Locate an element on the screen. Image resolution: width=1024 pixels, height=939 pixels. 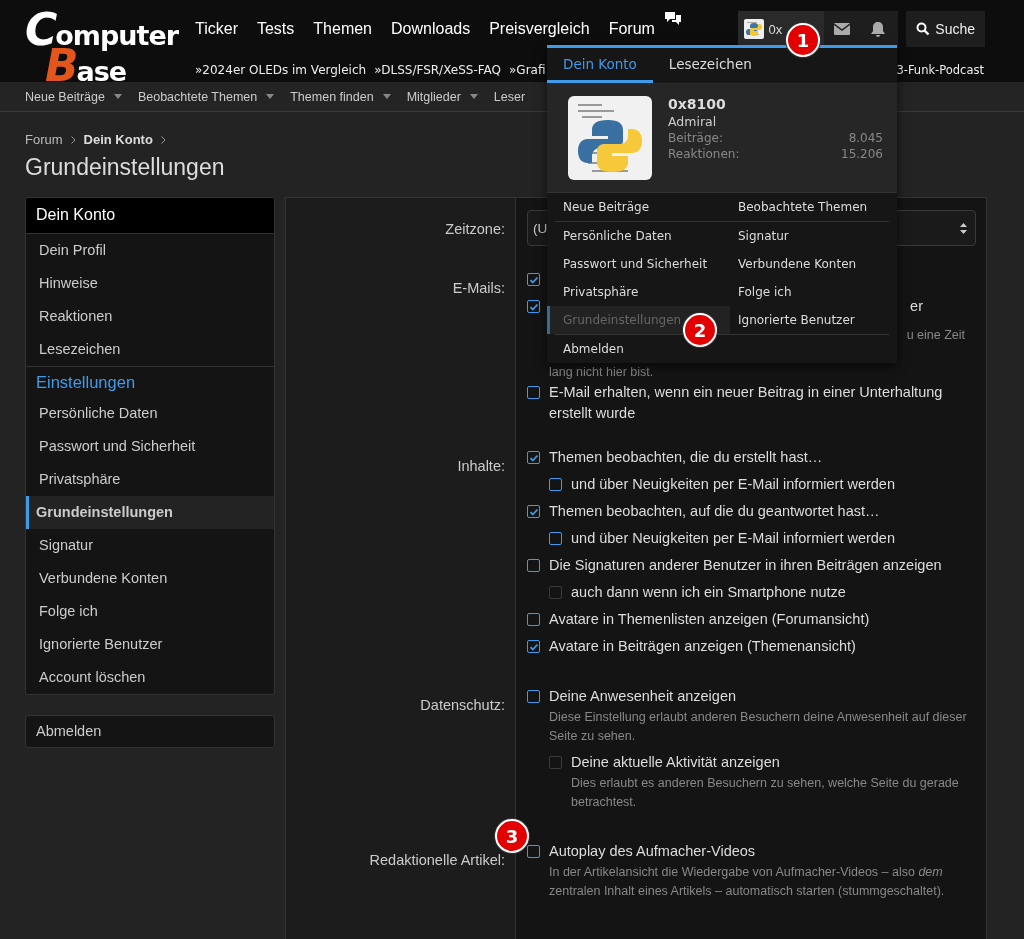
sidebar-item: Dein Profil is located at coordinates (150, 250).